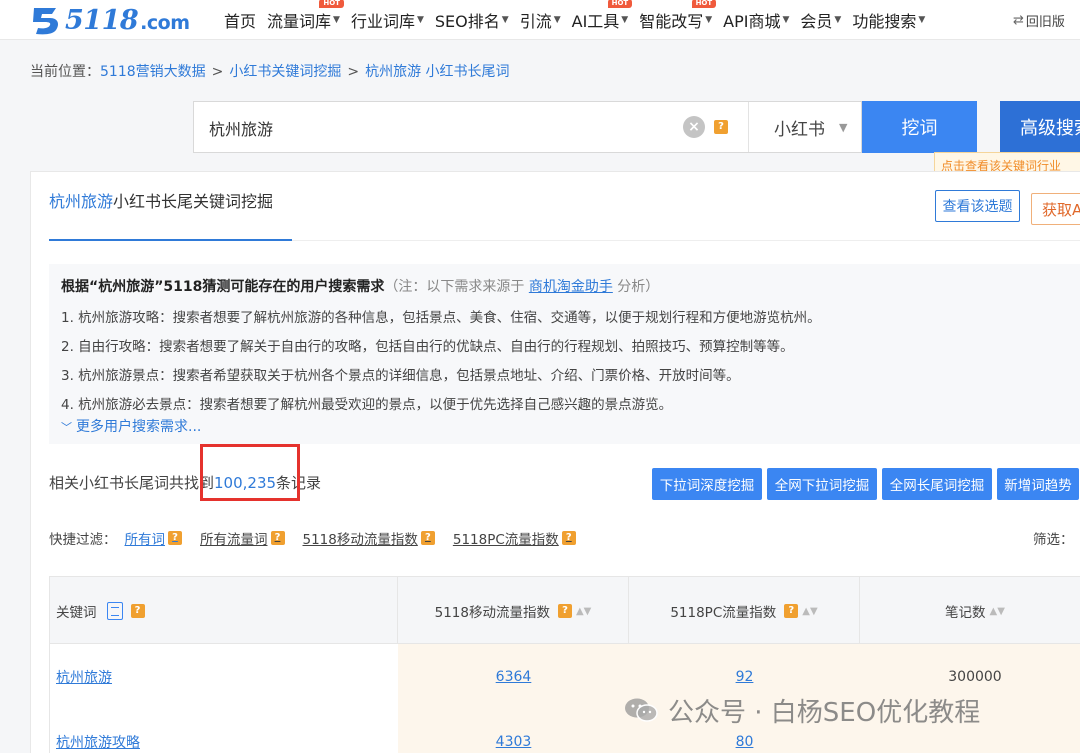 The width and height of the screenshot is (1080, 753). What do you see at coordinates (153, 72) in the screenshot?
I see `breadcrumb-item-marketing-data: 5118营销大数据` at bounding box center [153, 72].